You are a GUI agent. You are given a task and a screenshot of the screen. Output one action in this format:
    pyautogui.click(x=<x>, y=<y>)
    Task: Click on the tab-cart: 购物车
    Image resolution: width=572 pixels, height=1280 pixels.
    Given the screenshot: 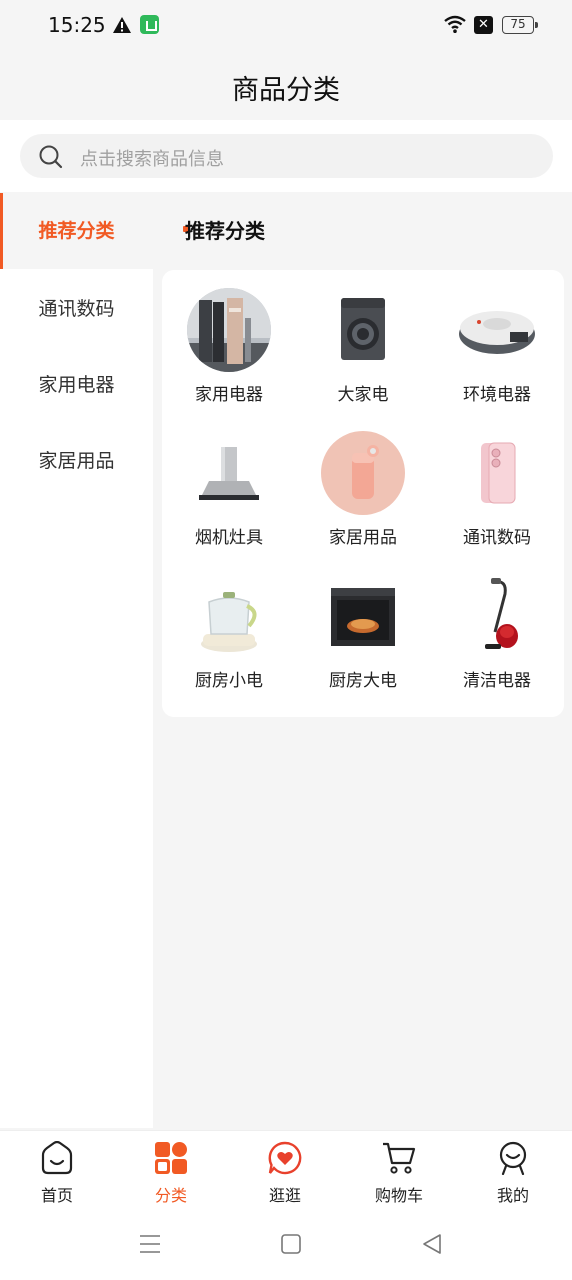 What is the action you would take?
    pyautogui.click(x=399, y=1170)
    